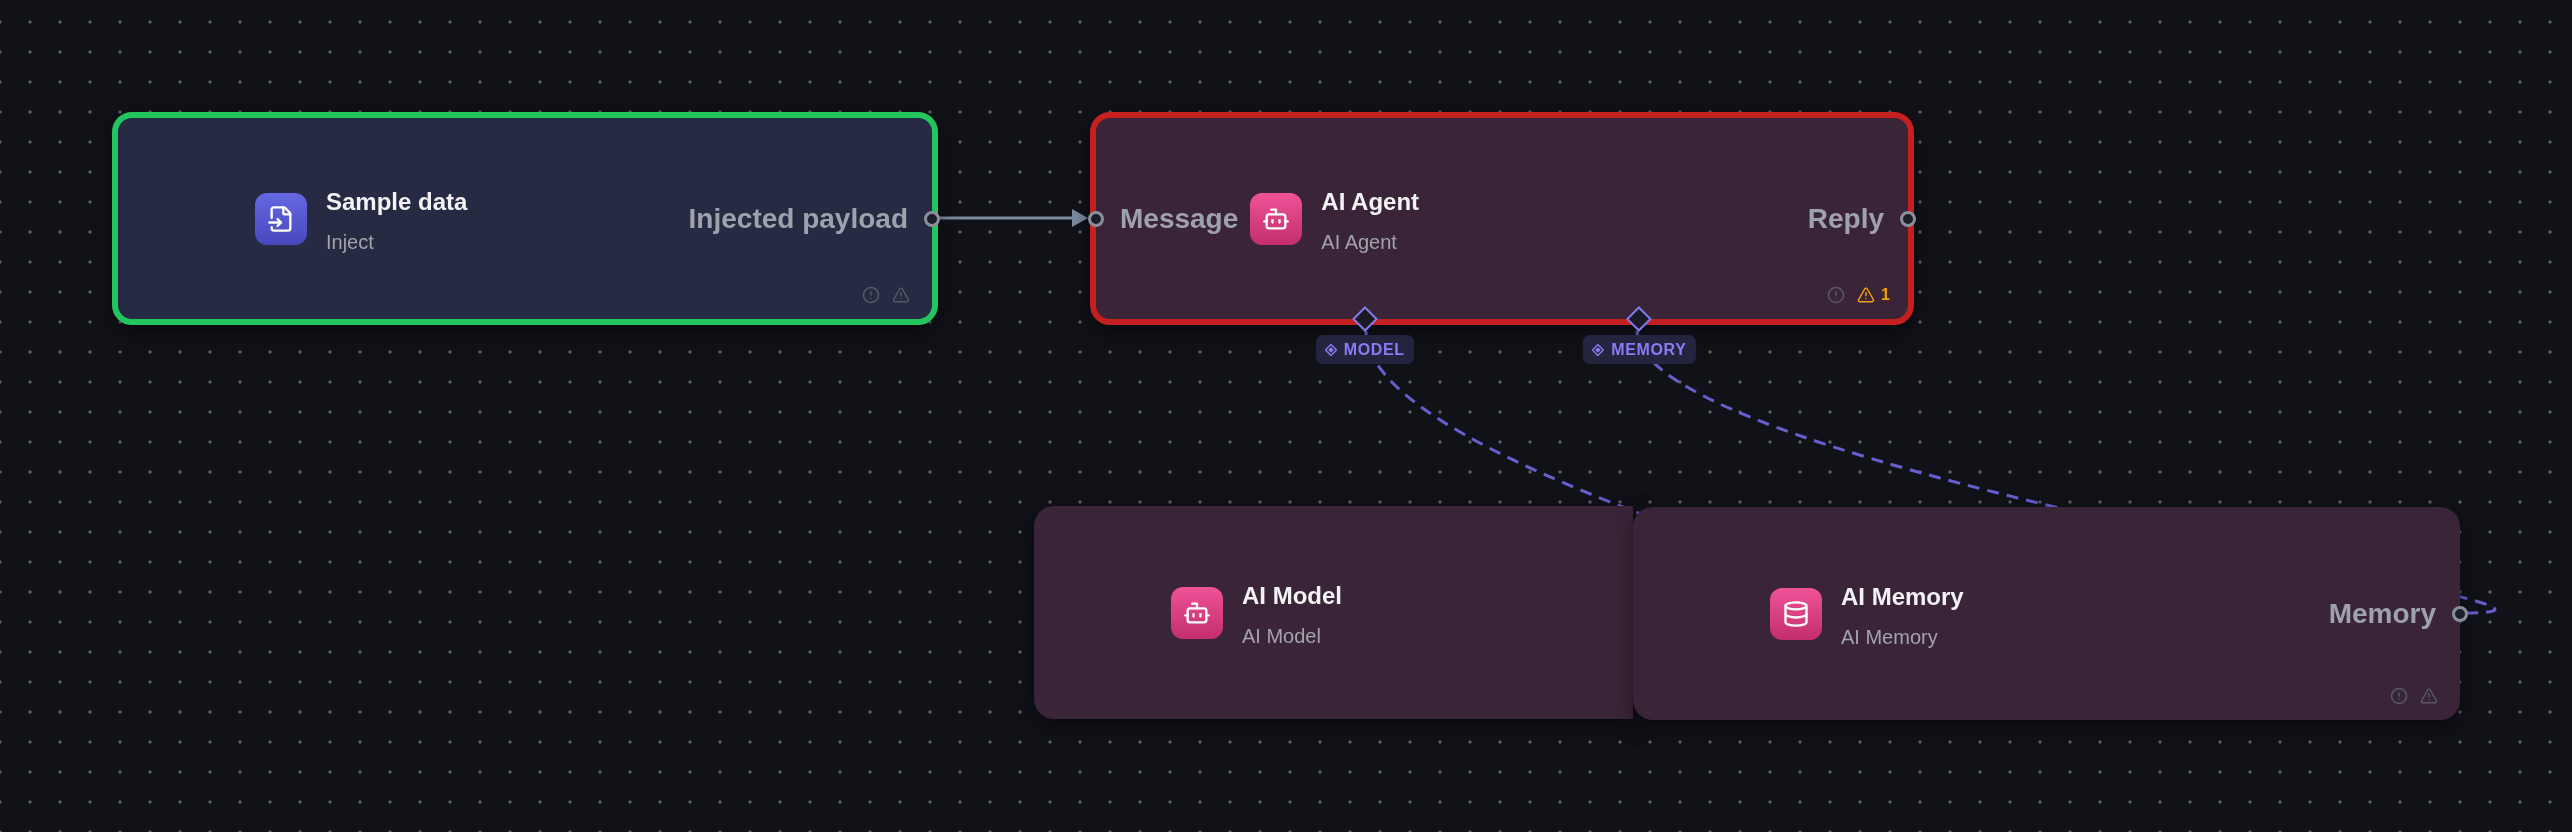  I want to click on input-port-label: Message, so click(1179, 218).